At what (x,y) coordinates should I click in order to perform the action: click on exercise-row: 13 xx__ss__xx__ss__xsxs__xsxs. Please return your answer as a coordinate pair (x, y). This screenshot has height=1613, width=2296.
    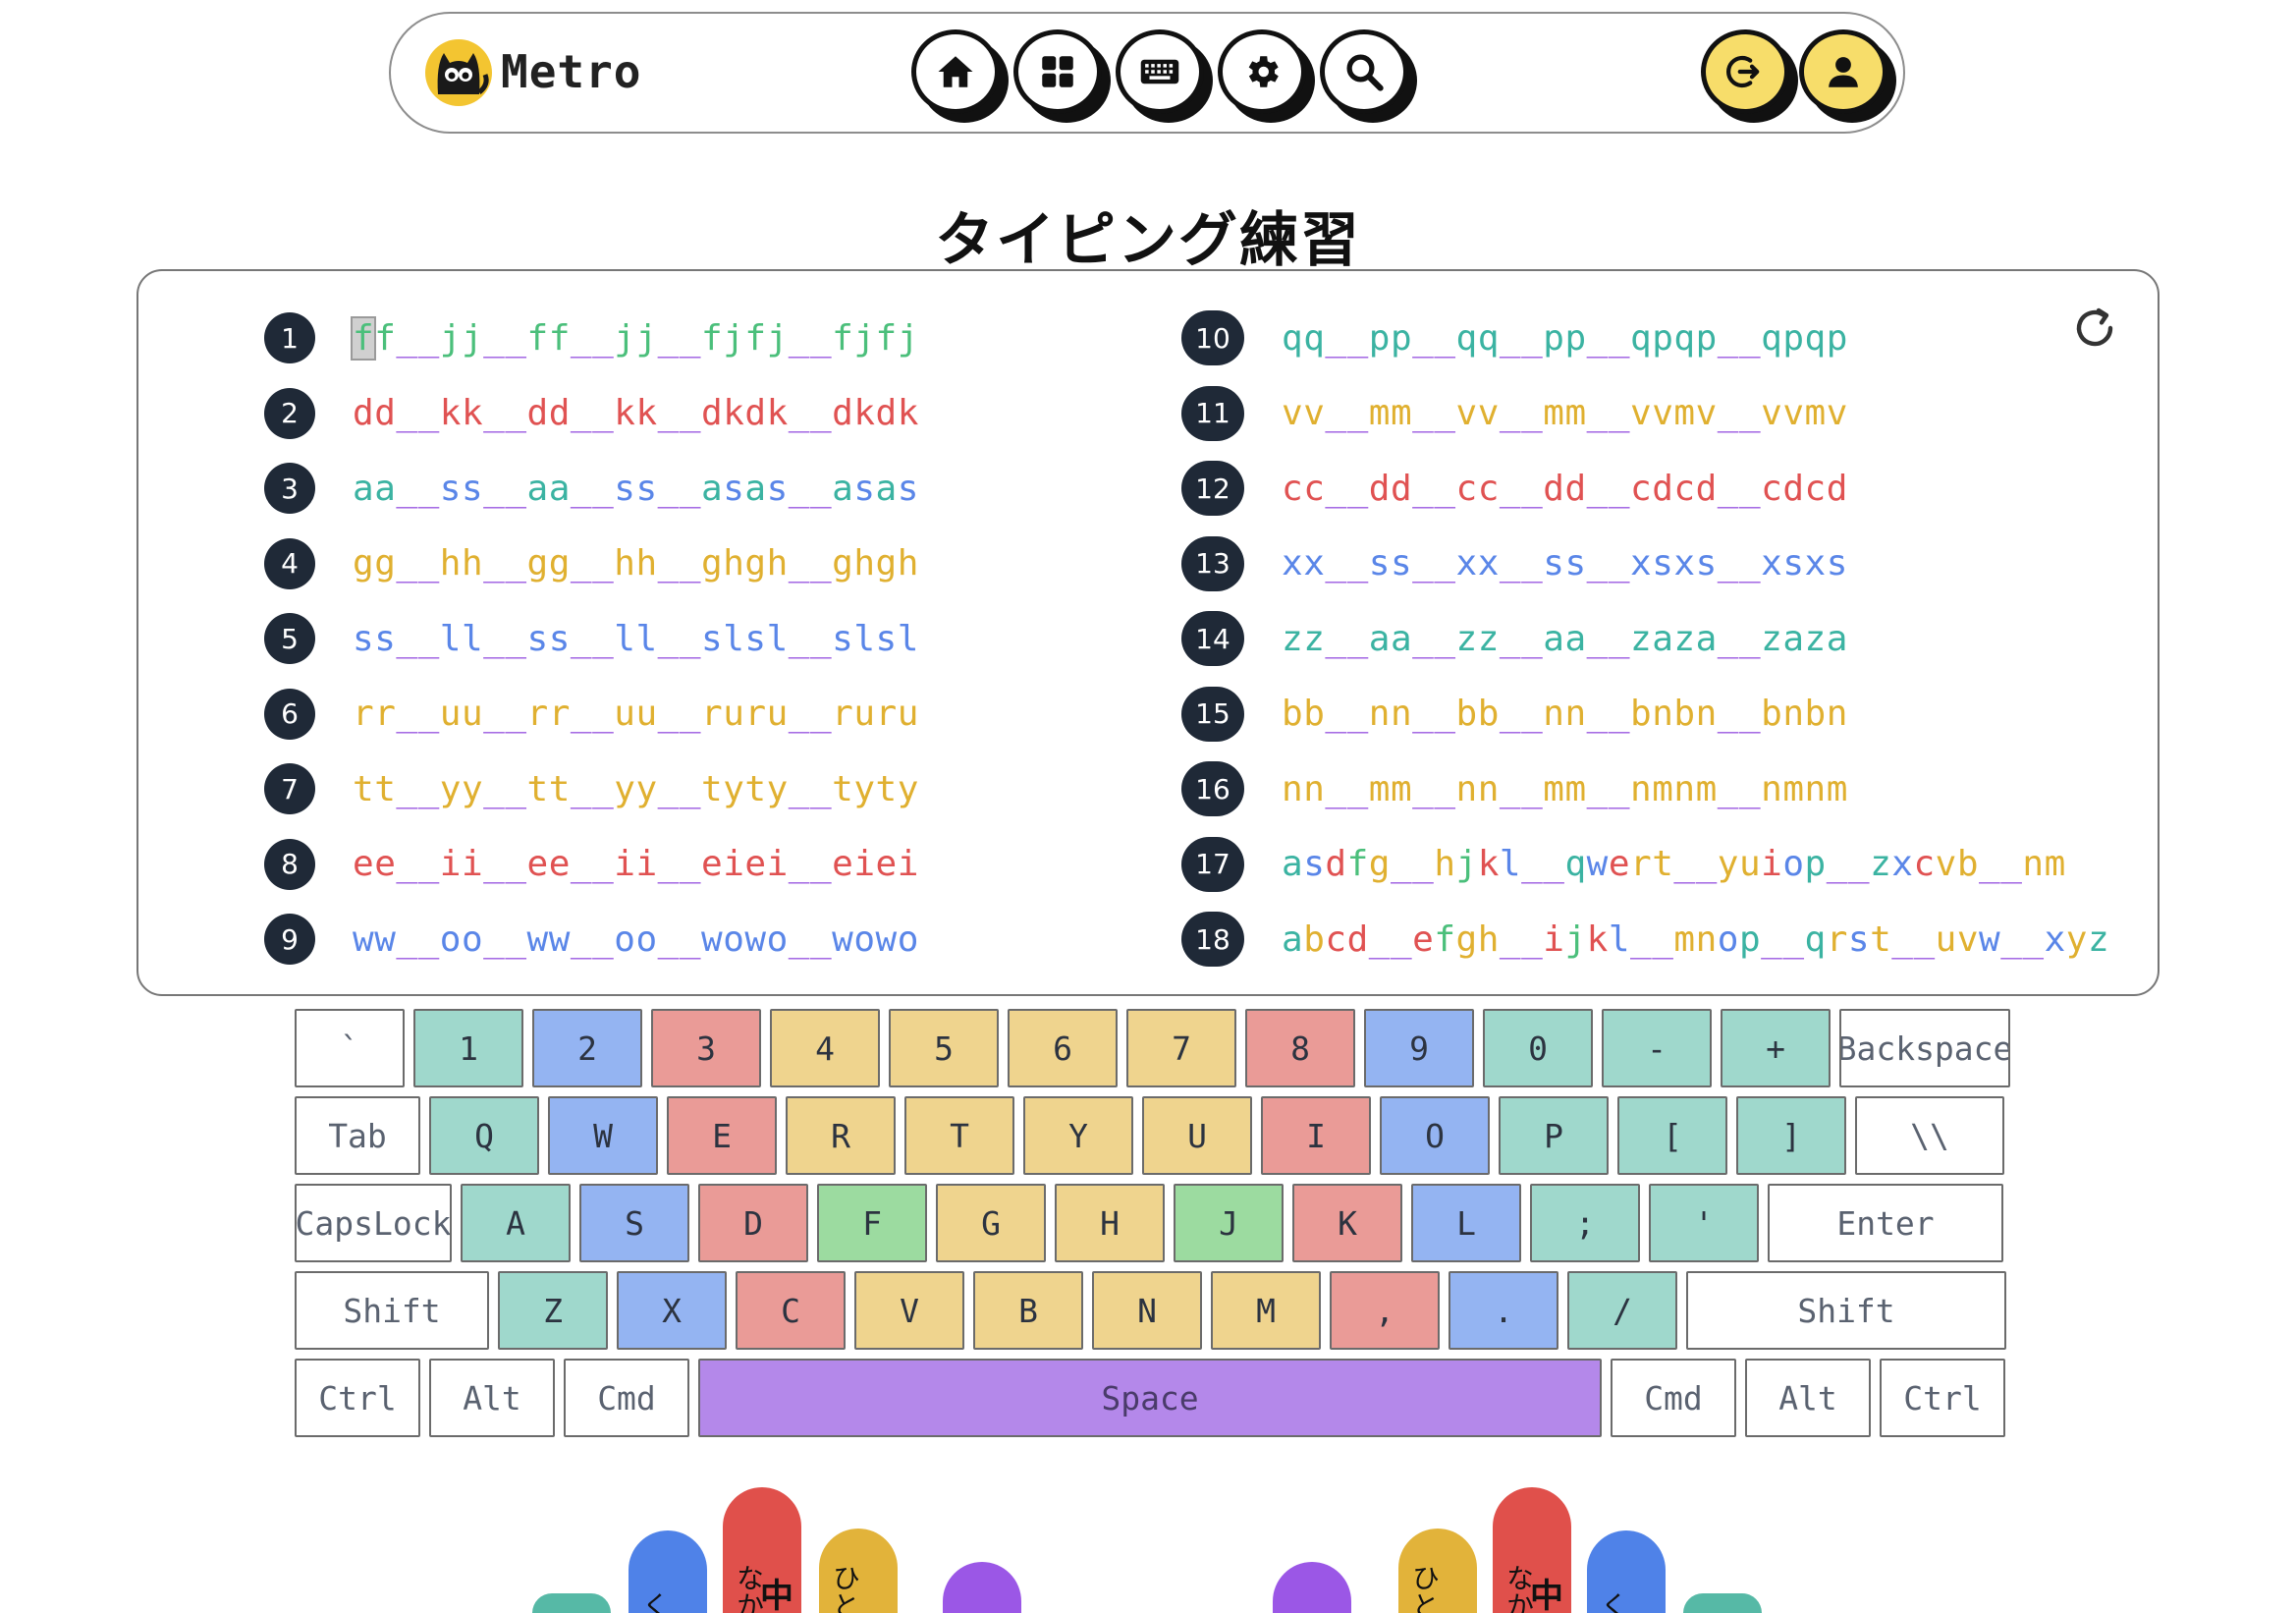
    Looking at the image, I should click on (1645, 564).